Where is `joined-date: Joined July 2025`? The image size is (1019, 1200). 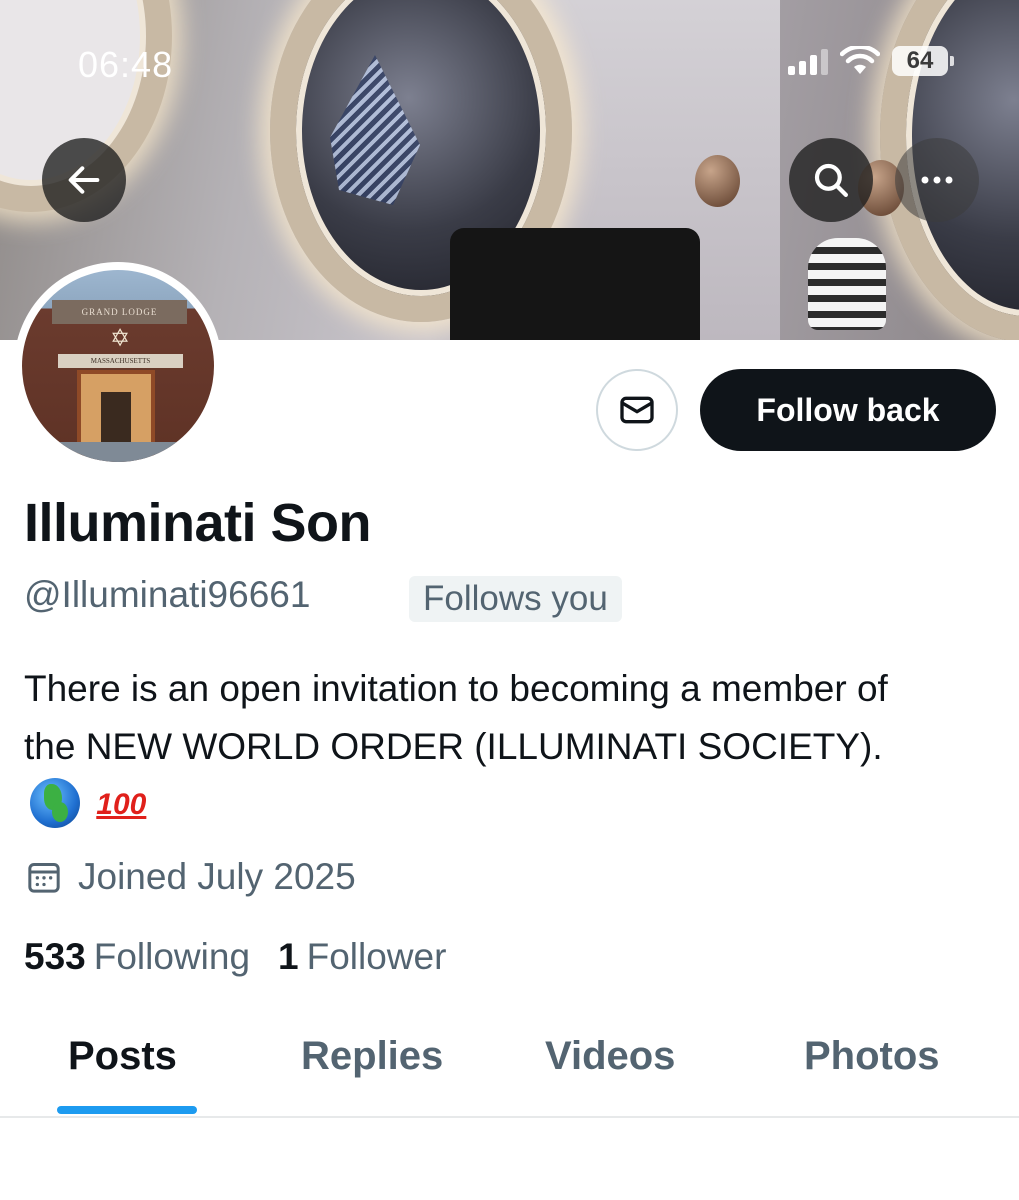
joined-date: Joined July 2025 is located at coordinates (190, 877).